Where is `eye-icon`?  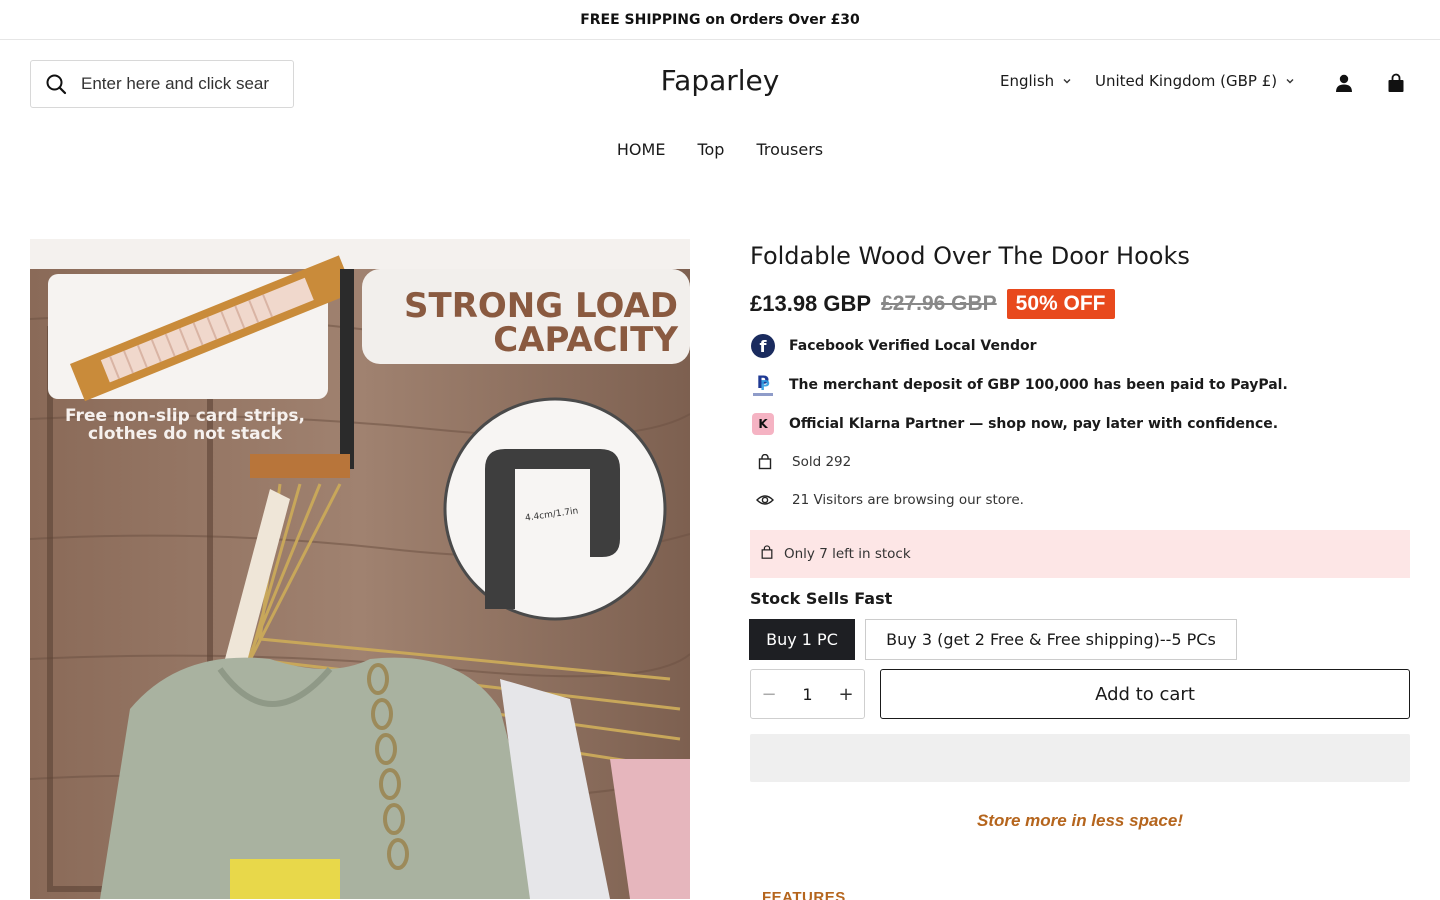
eye-icon is located at coordinates (765, 500).